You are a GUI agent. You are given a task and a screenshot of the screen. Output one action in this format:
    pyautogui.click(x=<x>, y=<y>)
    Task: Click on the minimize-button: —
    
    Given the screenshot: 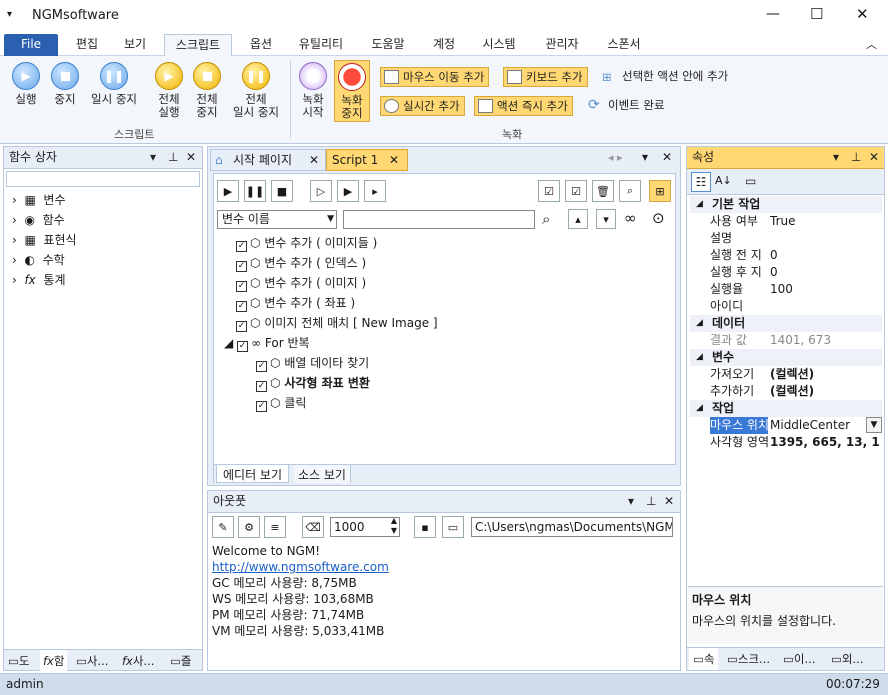 What is the action you would take?
    pyautogui.click(x=773, y=14)
    